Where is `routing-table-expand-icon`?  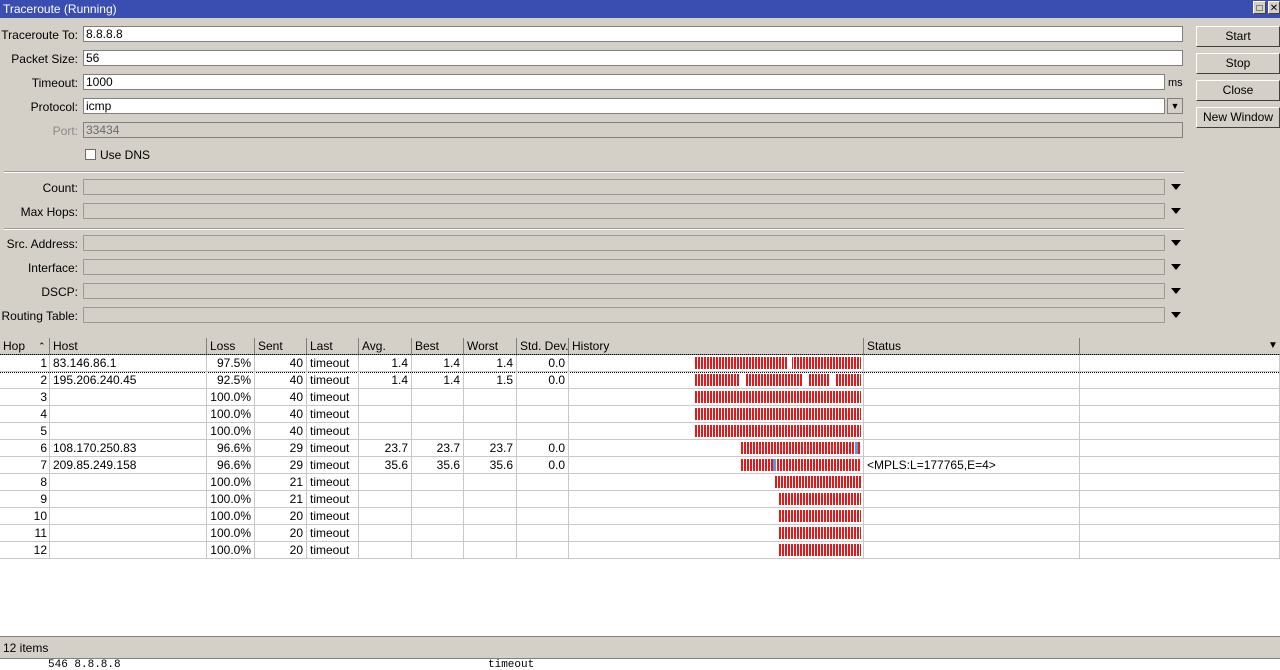 routing-table-expand-icon is located at coordinates (1176, 315).